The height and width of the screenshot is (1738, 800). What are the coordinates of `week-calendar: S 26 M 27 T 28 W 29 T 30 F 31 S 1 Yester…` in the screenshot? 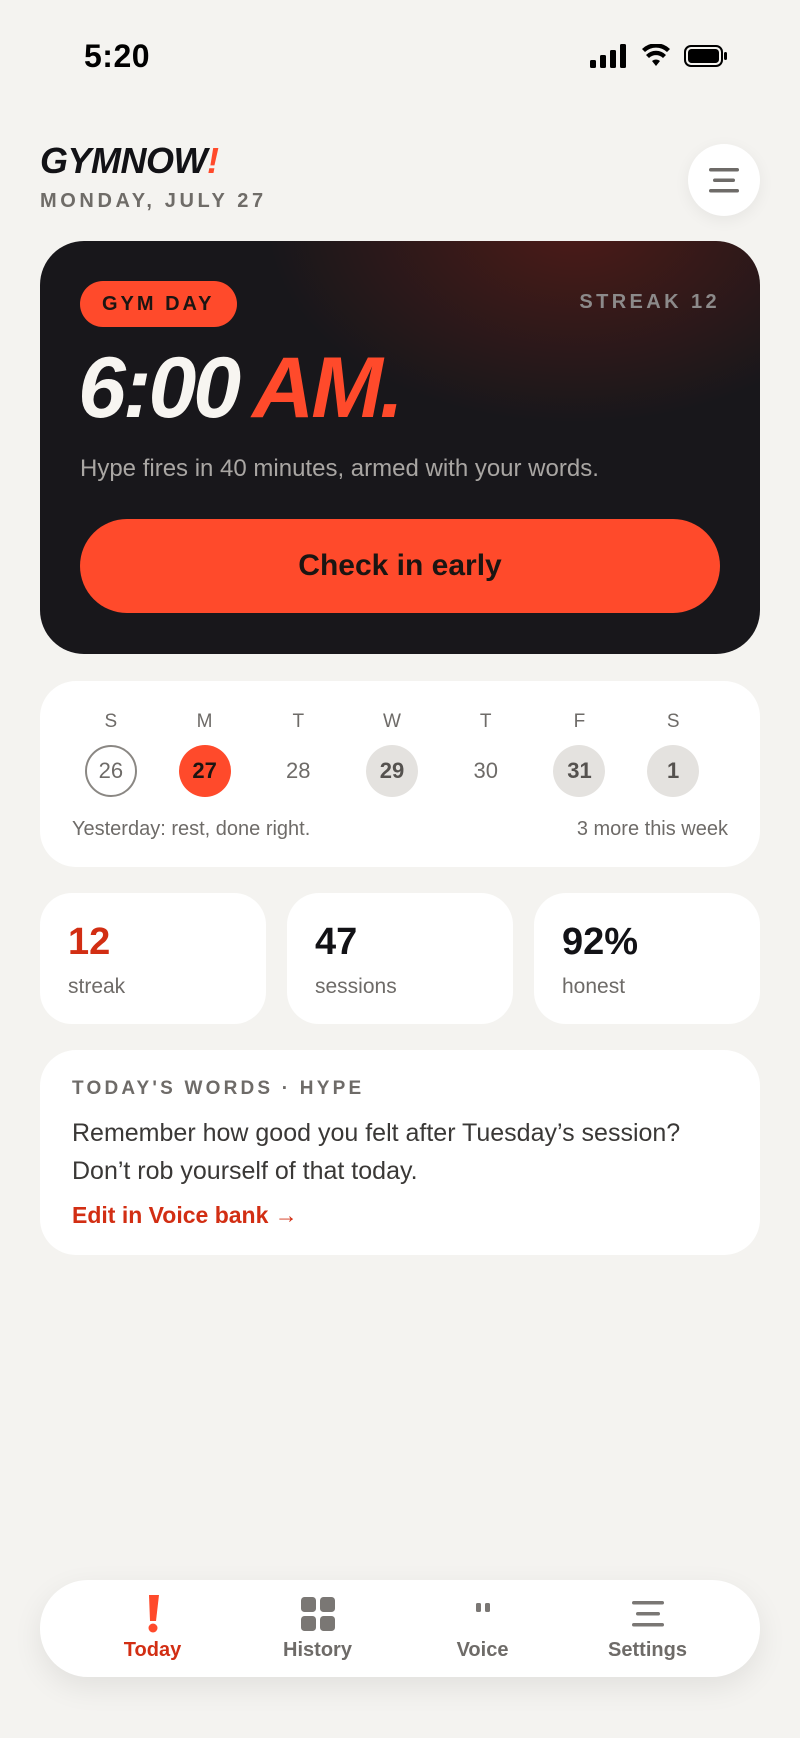 It's located at (400, 774).